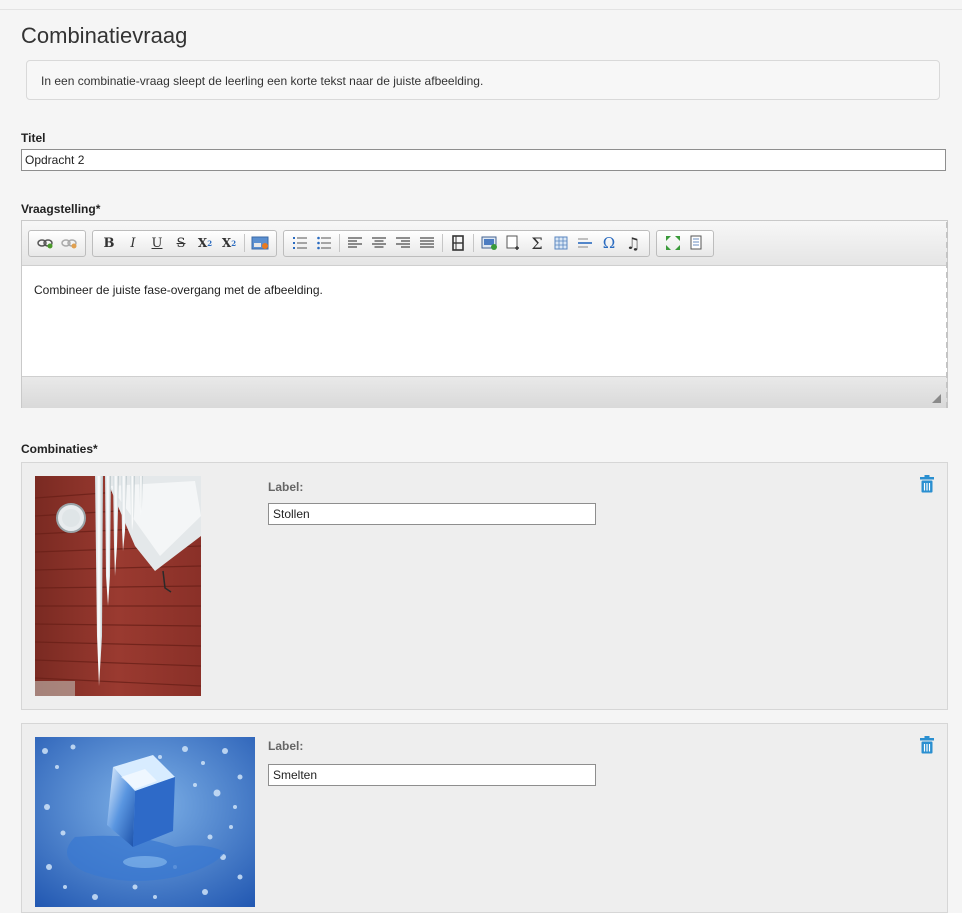 The height and width of the screenshot is (913, 962). What do you see at coordinates (45, 243) in the screenshot?
I see `link-icon` at bounding box center [45, 243].